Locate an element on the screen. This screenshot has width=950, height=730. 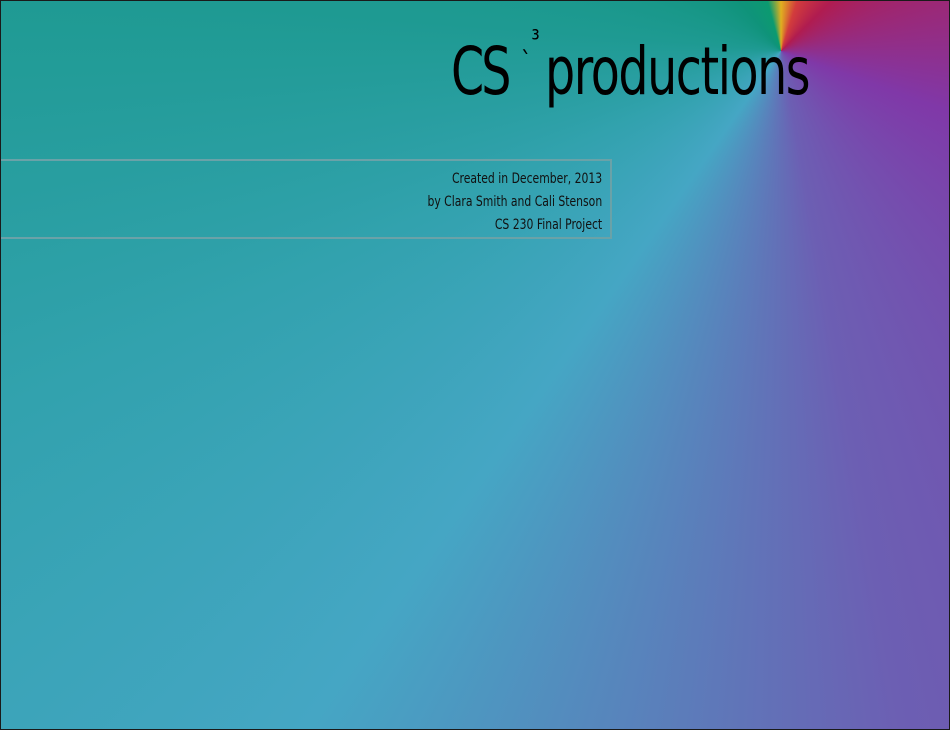
credit-authors: by Clara Smith and Cali Stenson is located at coordinates (514, 202).